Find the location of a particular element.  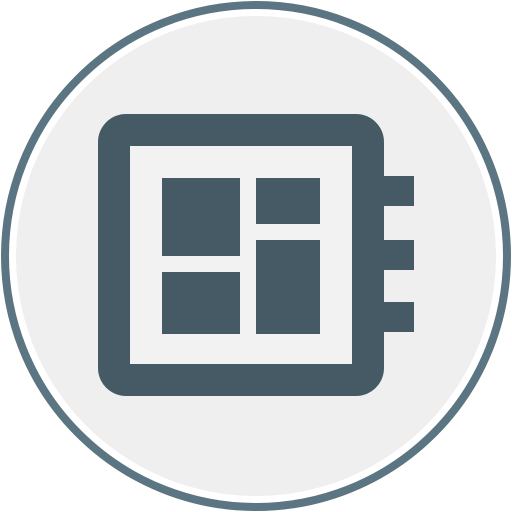

tile-top-right is located at coordinates (288, 201).